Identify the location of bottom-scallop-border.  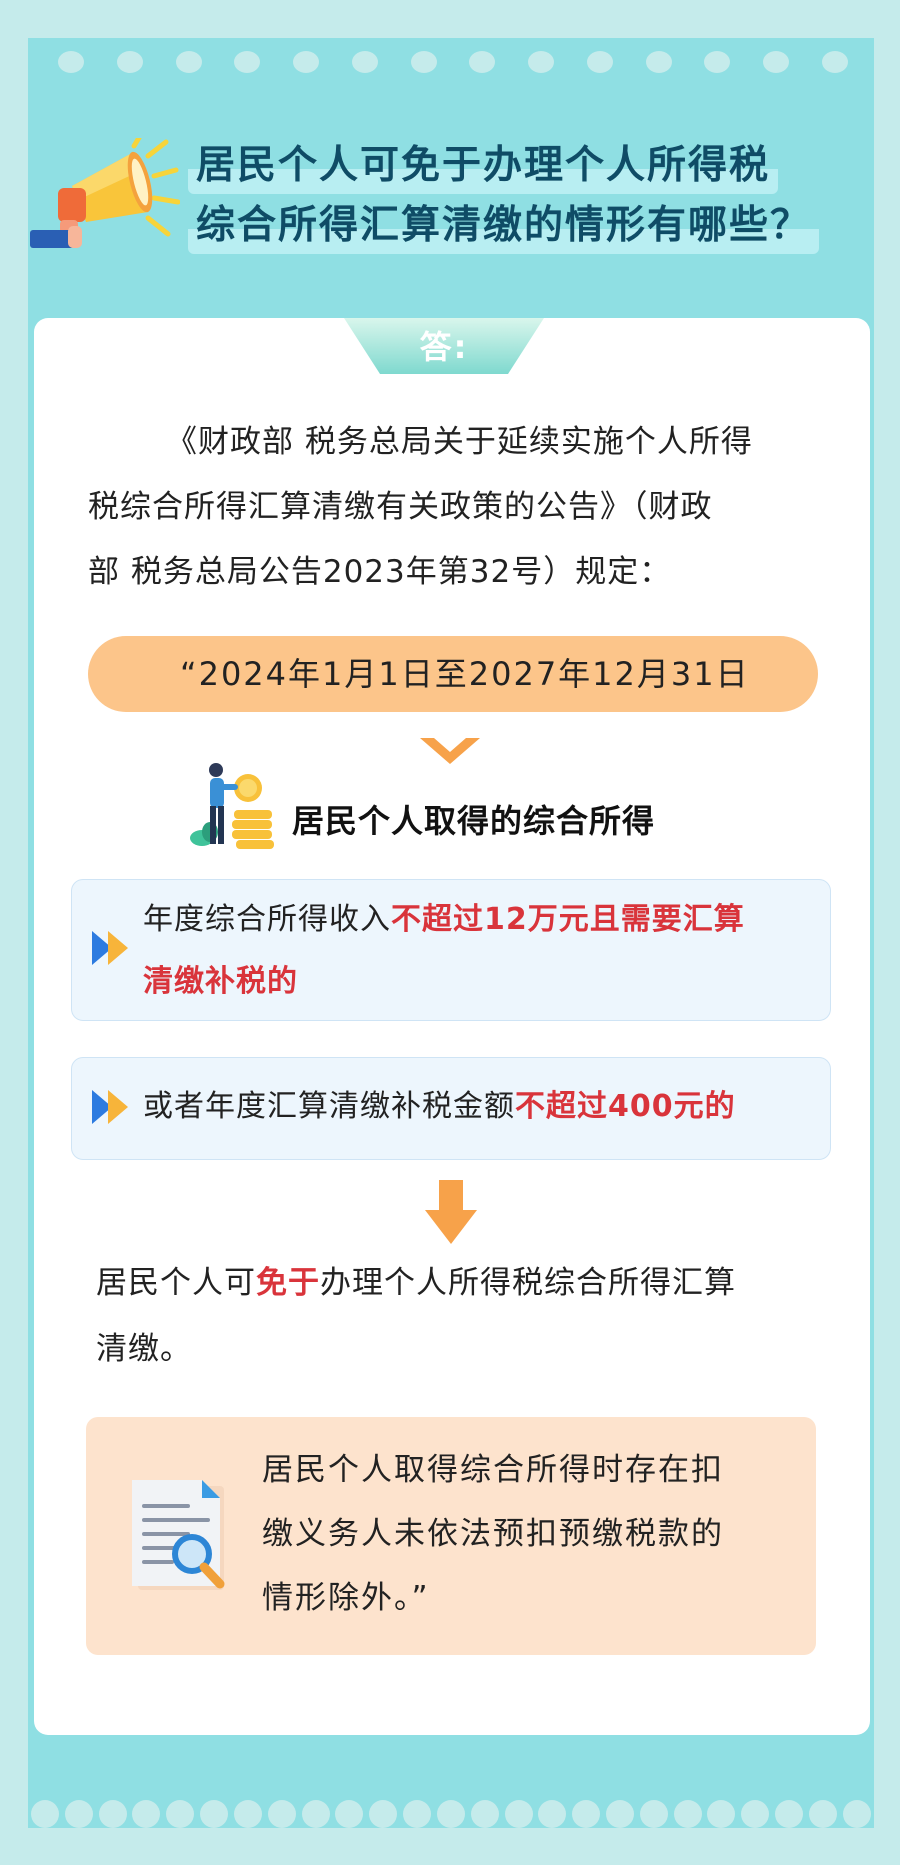
(451, 1814).